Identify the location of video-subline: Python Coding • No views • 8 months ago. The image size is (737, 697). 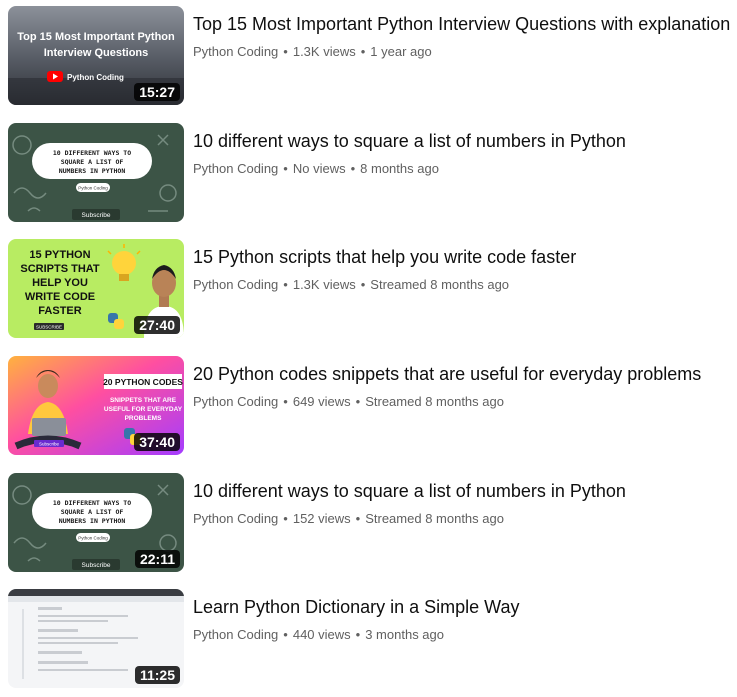
(463, 169).